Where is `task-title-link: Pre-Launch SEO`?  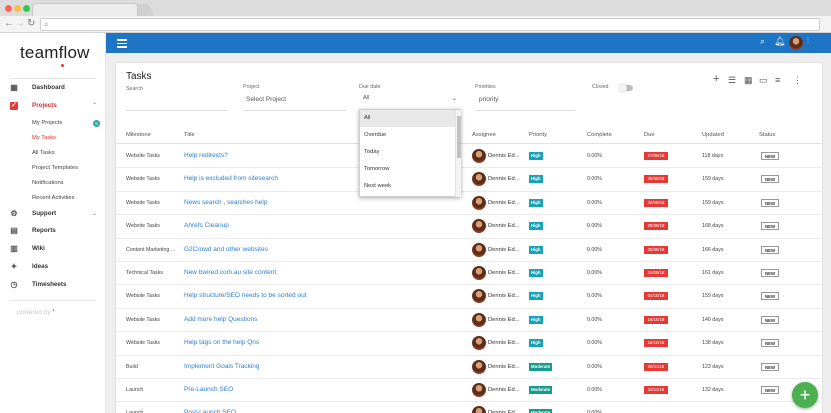 task-title-link: Pre-Launch SEO is located at coordinates (208, 389).